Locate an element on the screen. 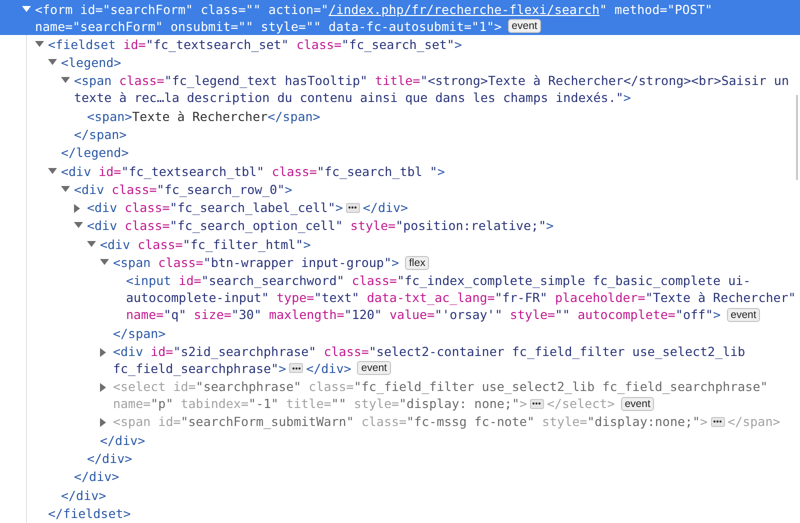 Image resolution: width=800 pixels, height=523 pixels. tree-row: <div class="fc_search_label_cell"> </div> is located at coordinates (400, 207).